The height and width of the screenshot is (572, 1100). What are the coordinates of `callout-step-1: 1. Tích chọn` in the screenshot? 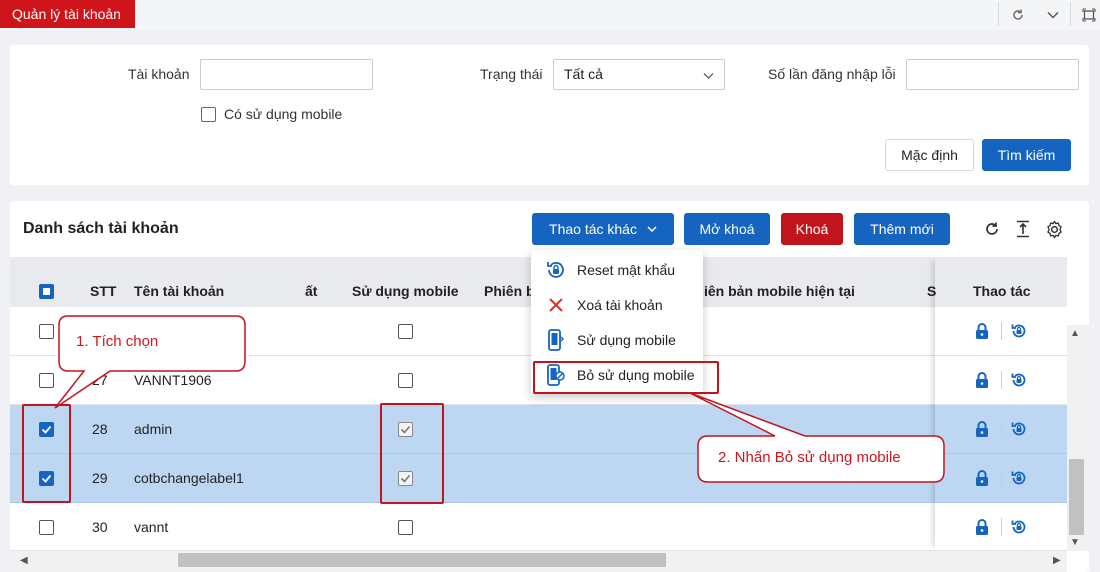 It's located at (150, 363).